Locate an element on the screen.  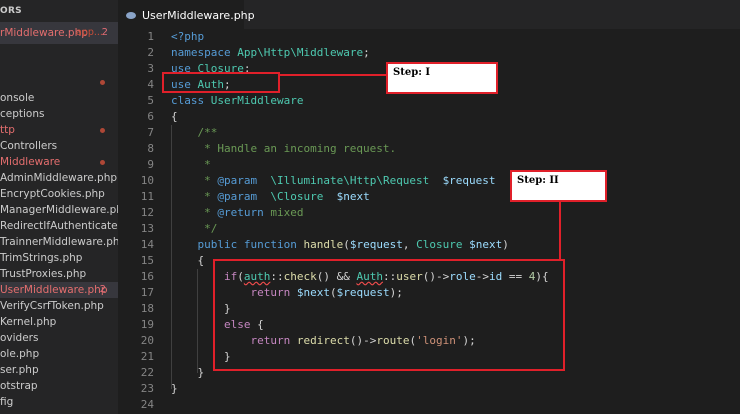
file-tree-item-label: otstrap is located at coordinates (19, 386).